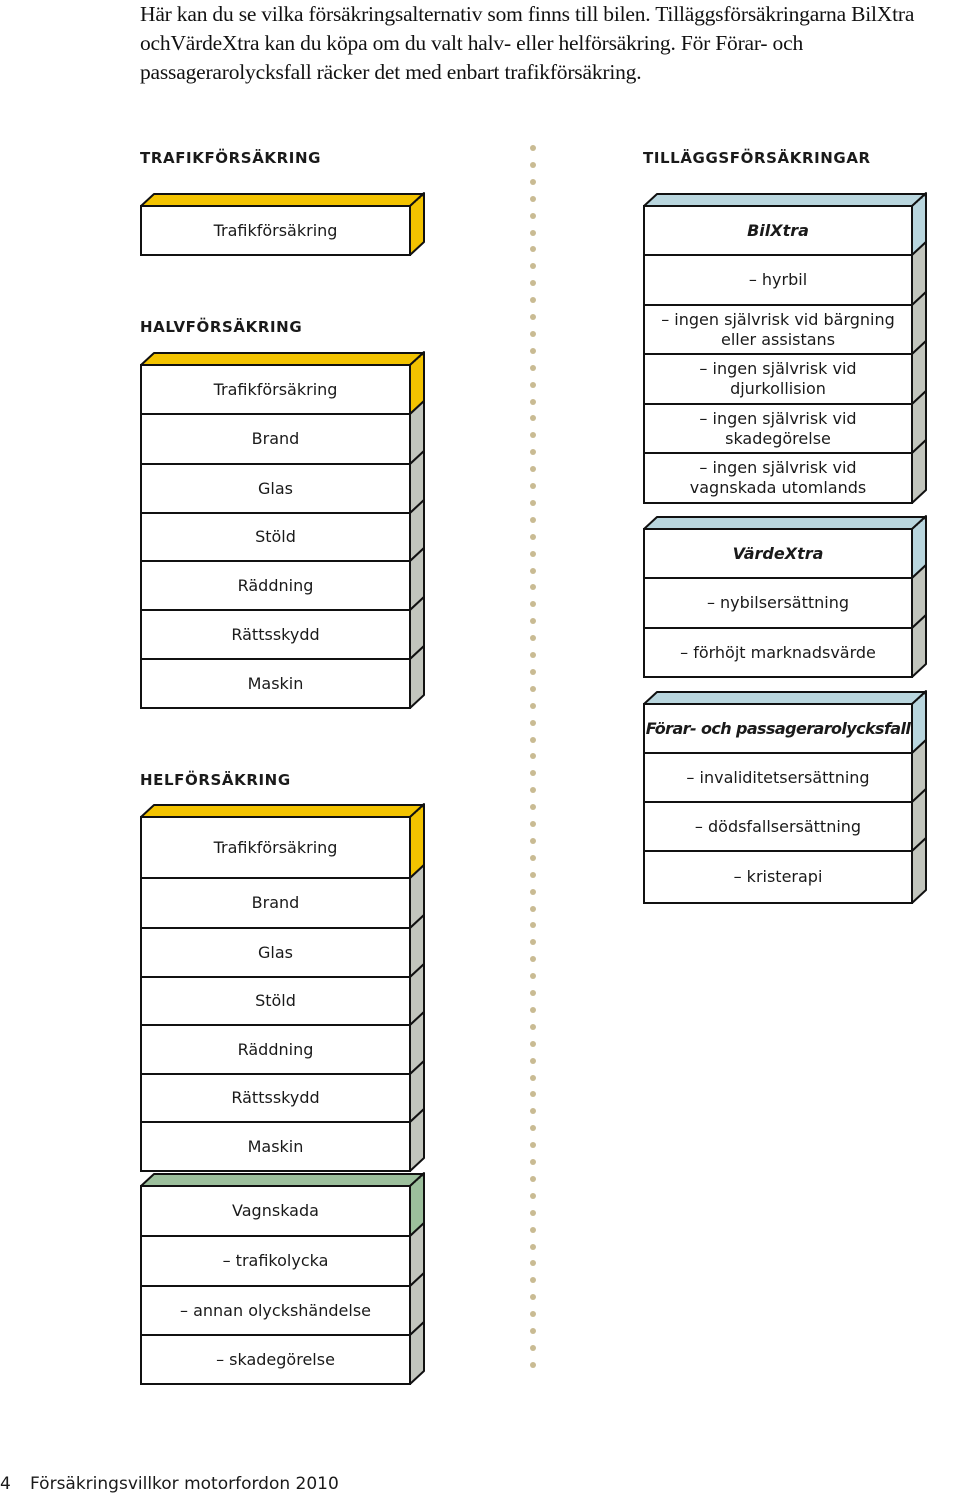 The image size is (960, 1498). Describe the element at coordinates (778, 876) in the screenshot. I see `block-row-label: – kristerapi` at that location.